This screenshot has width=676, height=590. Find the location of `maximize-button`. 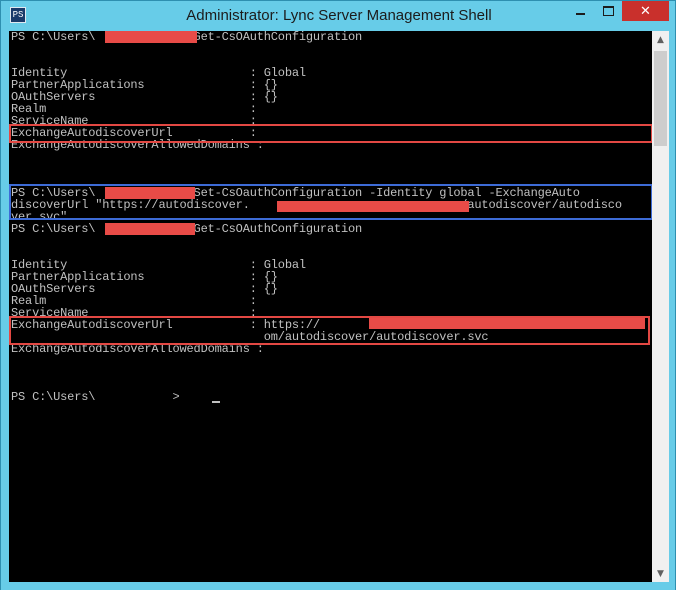

maximize-button is located at coordinates (608, 11).